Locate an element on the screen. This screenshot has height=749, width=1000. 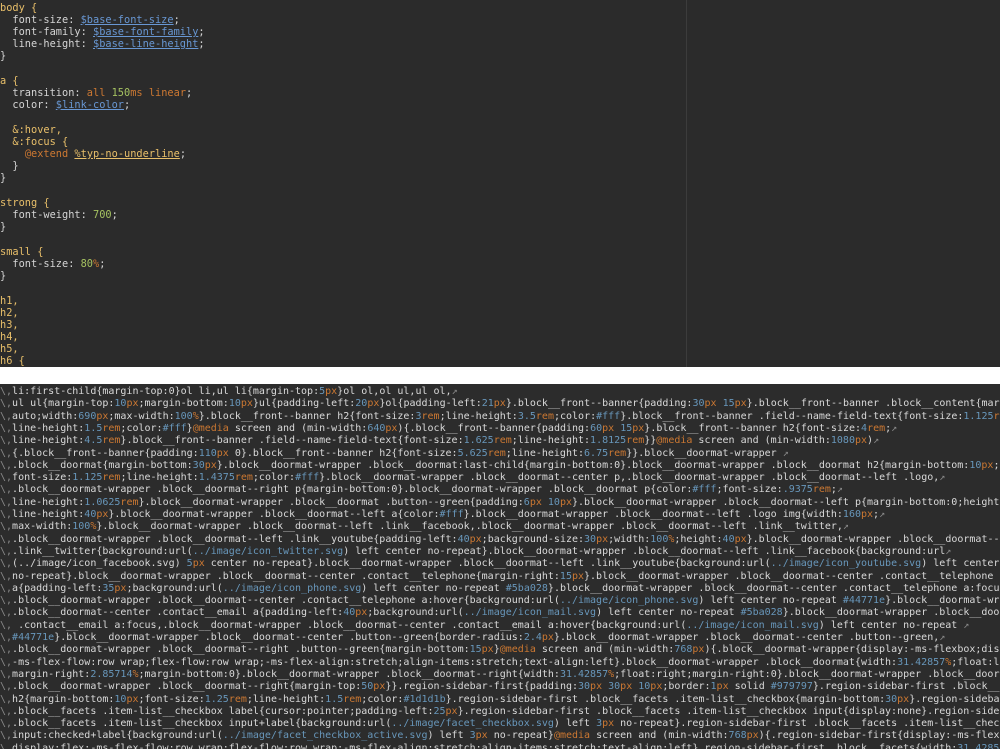
scss-code-line: font-size: $base-font-size; is located at coordinates (90, 20).